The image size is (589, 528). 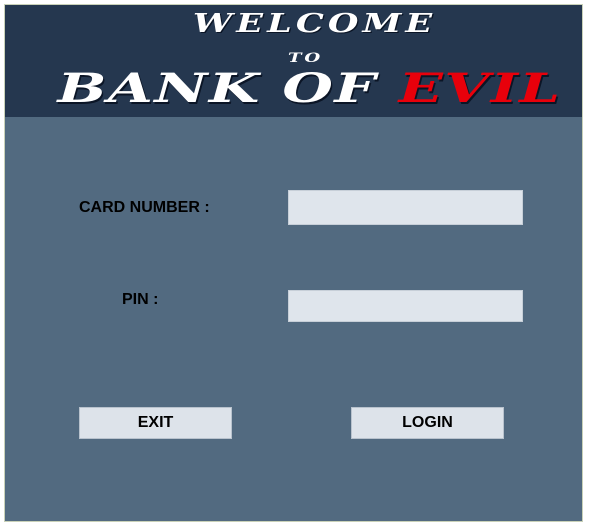 I want to click on exit-button: EXIT, so click(x=155, y=423).